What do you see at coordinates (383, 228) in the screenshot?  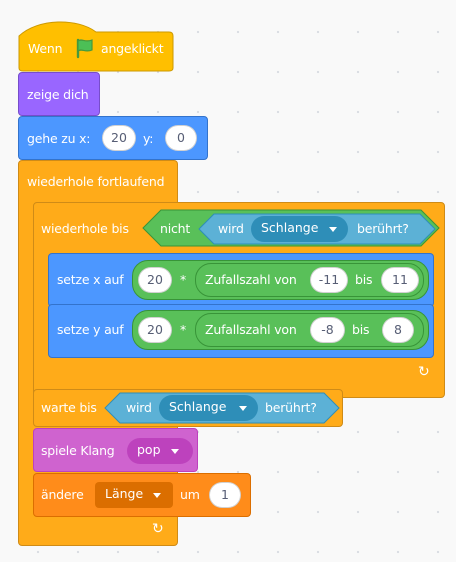 I see `touching-suffix-1: berührt?` at bounding box center [383, 228].